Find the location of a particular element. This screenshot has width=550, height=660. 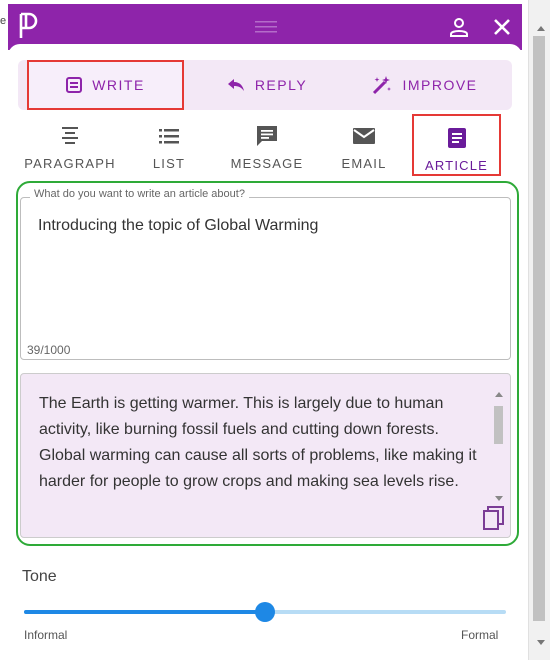

type-paragraph-tab: PARAGRAPH is located at coordinates (70, 150).